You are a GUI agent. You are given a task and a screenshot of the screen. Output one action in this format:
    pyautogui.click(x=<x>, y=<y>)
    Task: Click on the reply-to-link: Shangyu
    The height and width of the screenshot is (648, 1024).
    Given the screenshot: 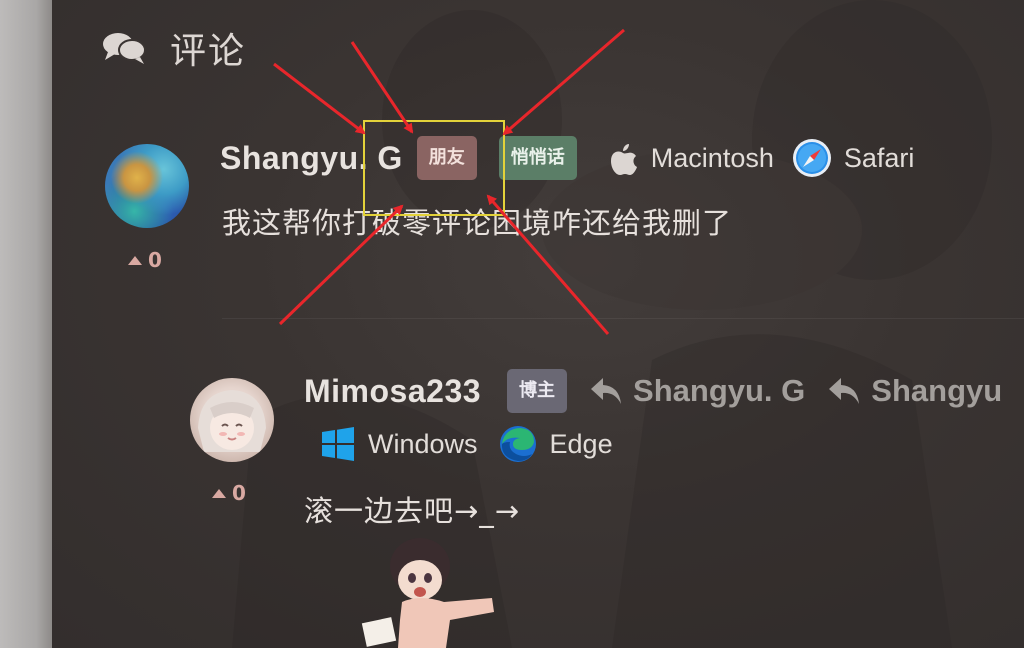 What is the action you would take?
    pyautogui.click(x=914, y=391)
    